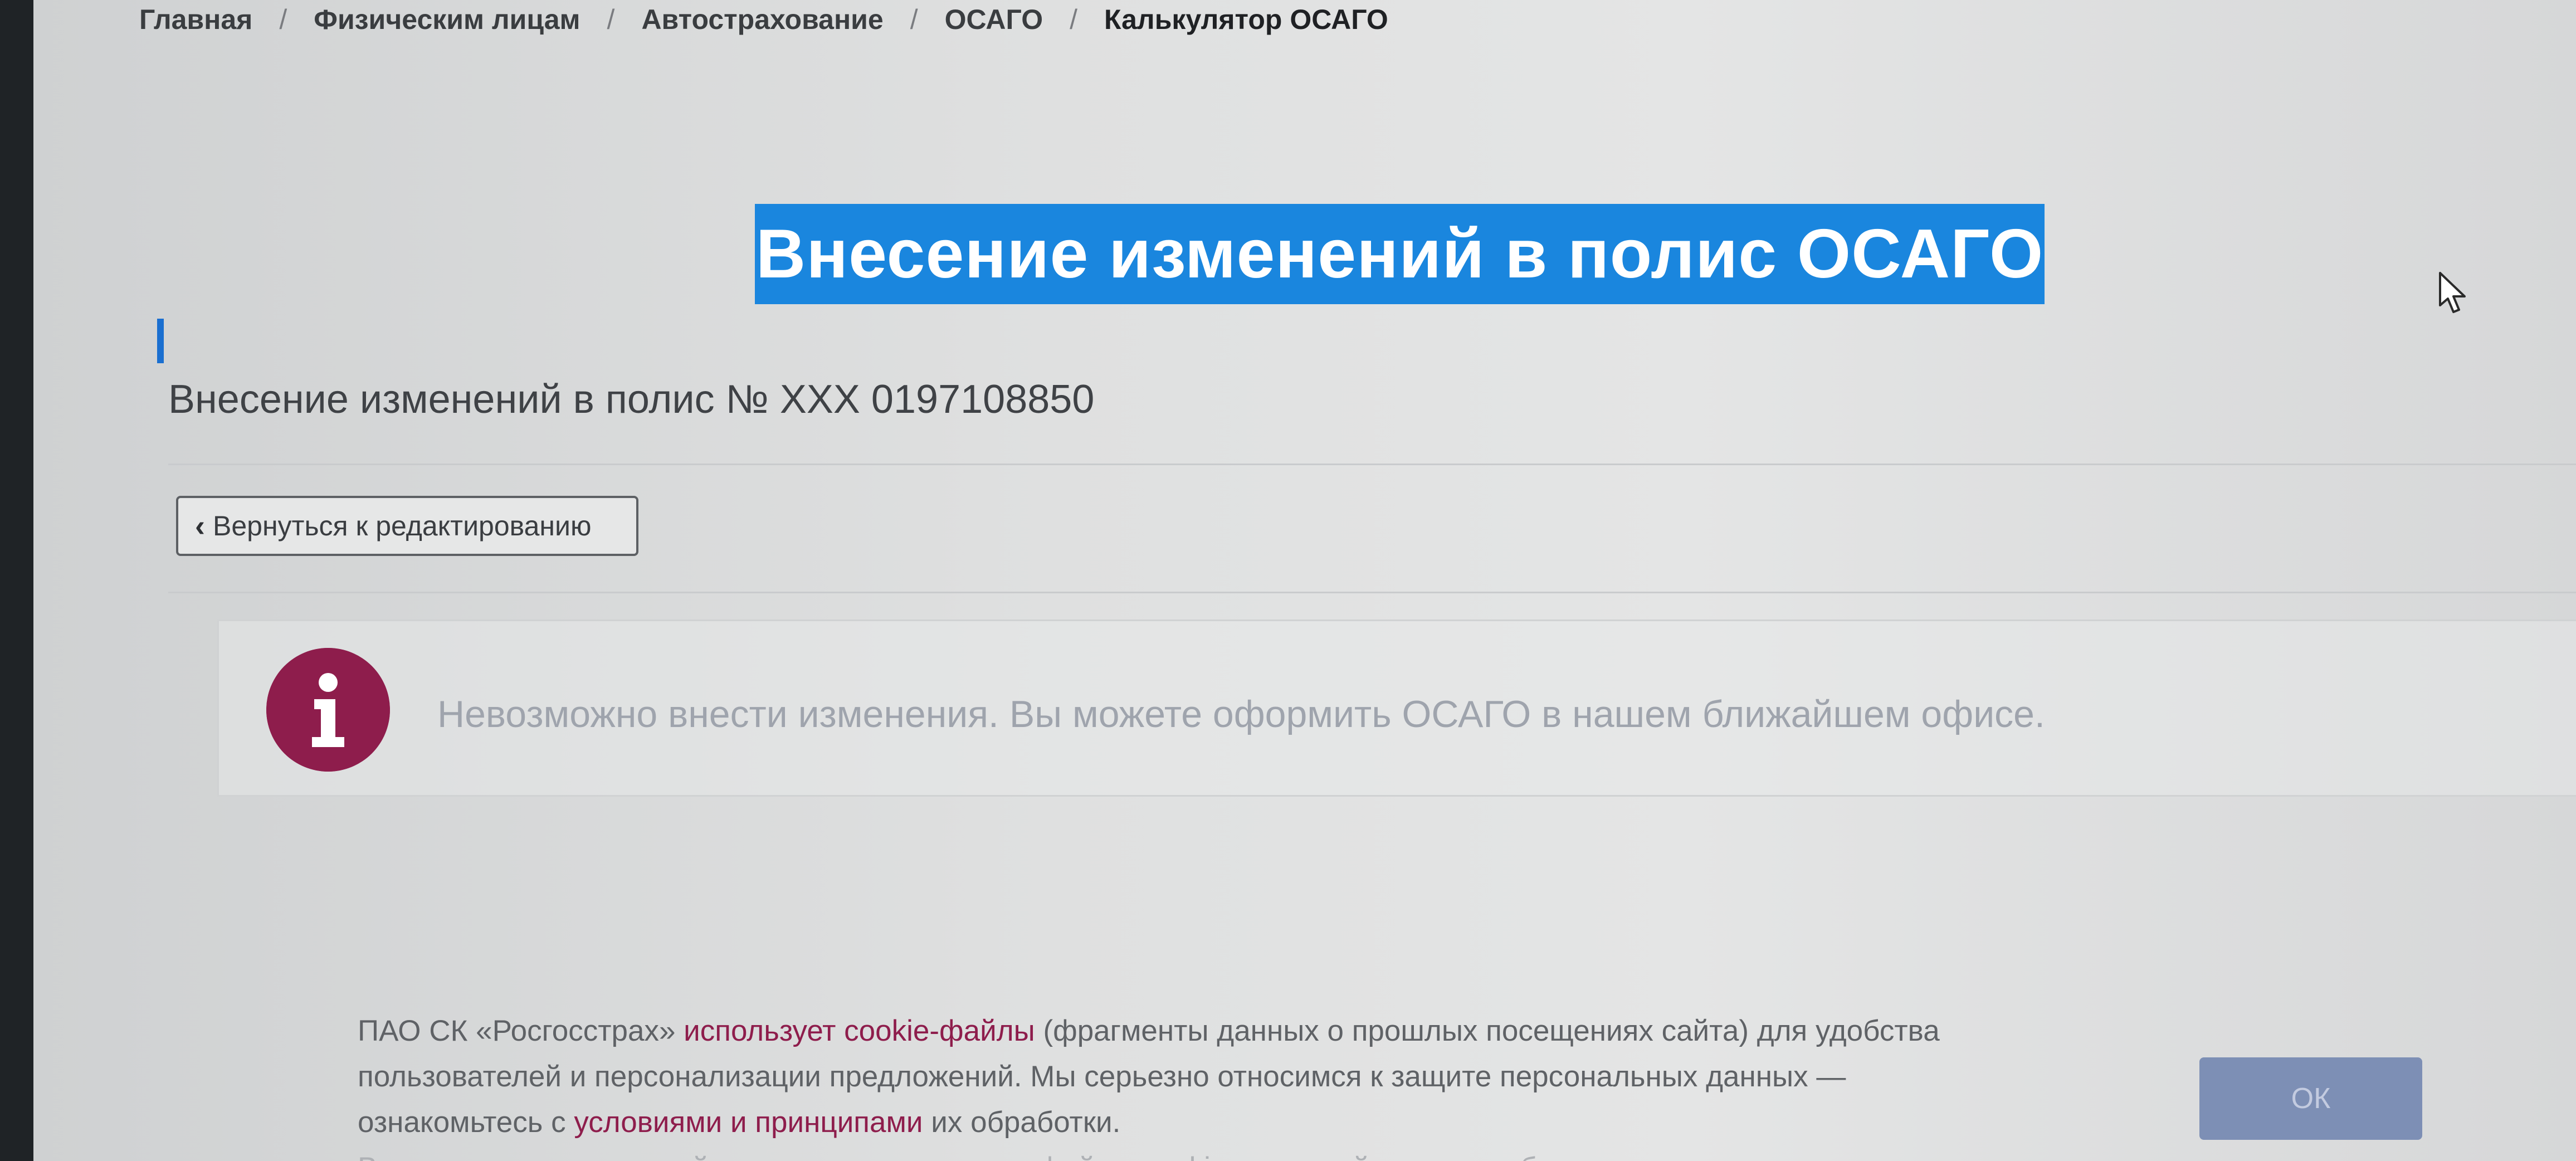  Describe the element at coordinates (994, 19) in the screenshot. I see `breadcrumb-item-osago: ОСАГО` at that location.